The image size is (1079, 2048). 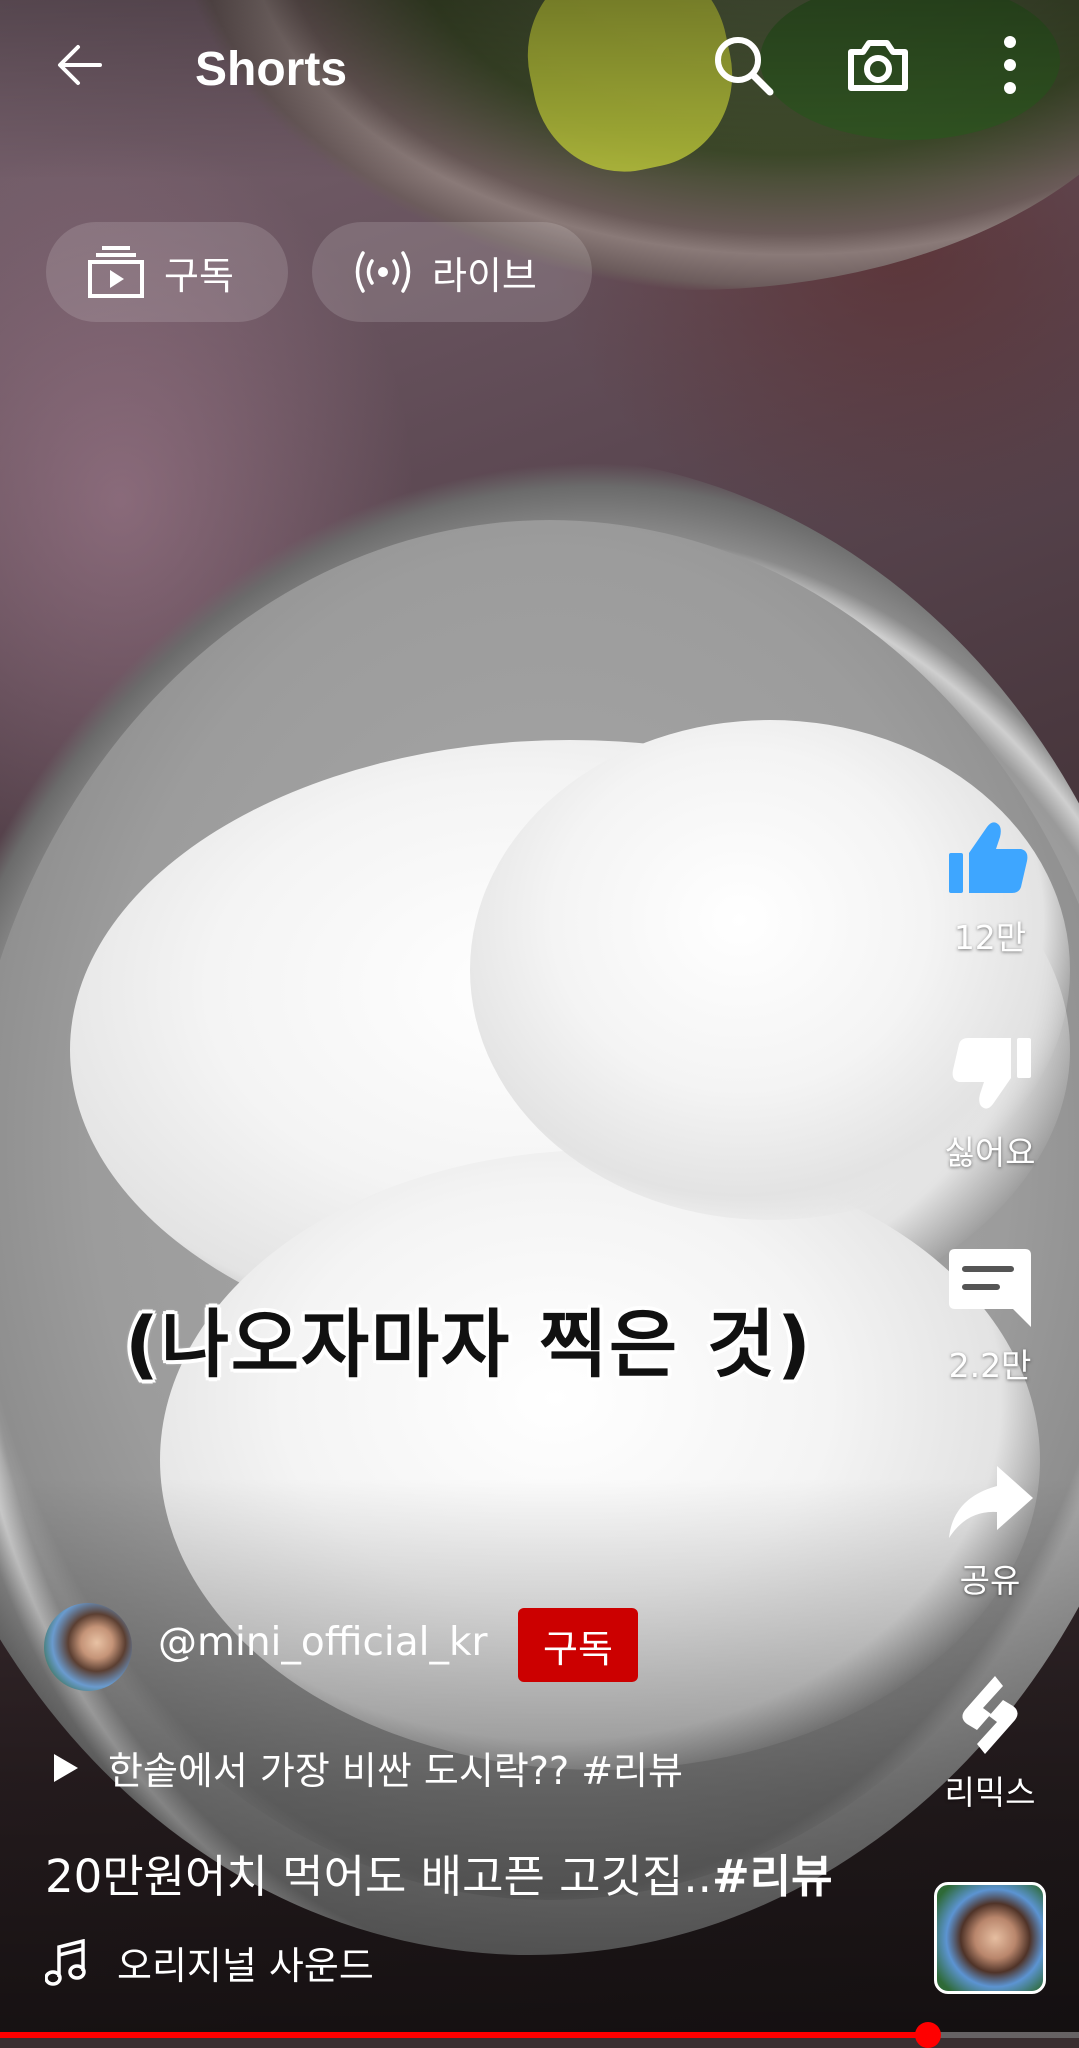 I want to click on dislike-button: 싫어요, so click(x=990, y=1102).